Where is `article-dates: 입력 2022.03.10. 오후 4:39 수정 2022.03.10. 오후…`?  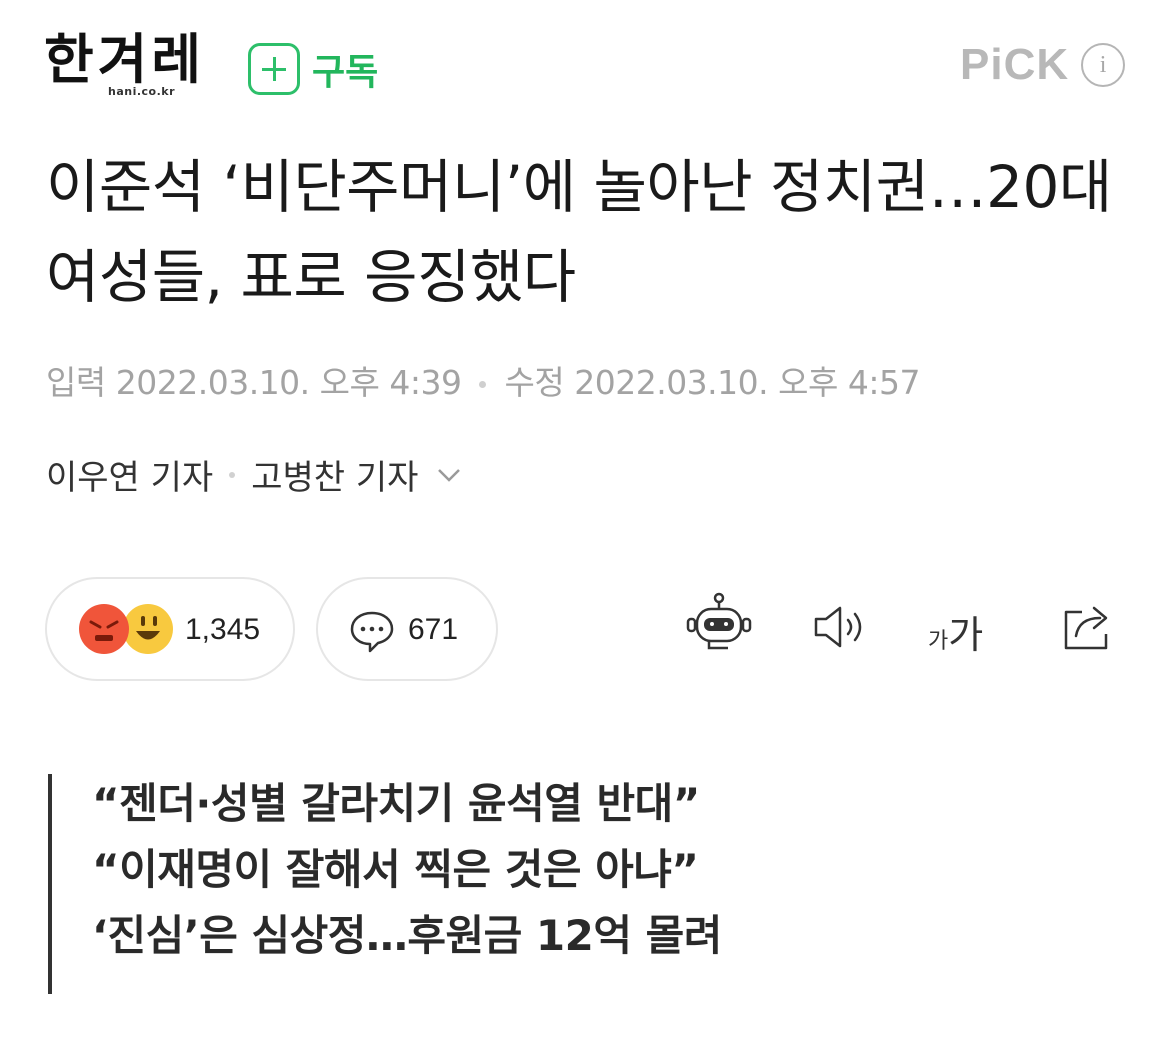 article-dates: 입력 2022.03.10. 오후 4:39 수정 2022.03.10. 오후… is located at coordinates (483, 380).